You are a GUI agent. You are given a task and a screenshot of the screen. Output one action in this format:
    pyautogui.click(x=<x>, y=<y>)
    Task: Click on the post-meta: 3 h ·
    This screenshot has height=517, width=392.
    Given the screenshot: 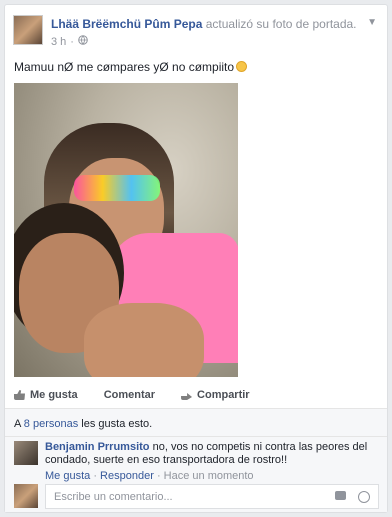 What is the action you would take?
    pyautogui.click(x=69, y=41)
    